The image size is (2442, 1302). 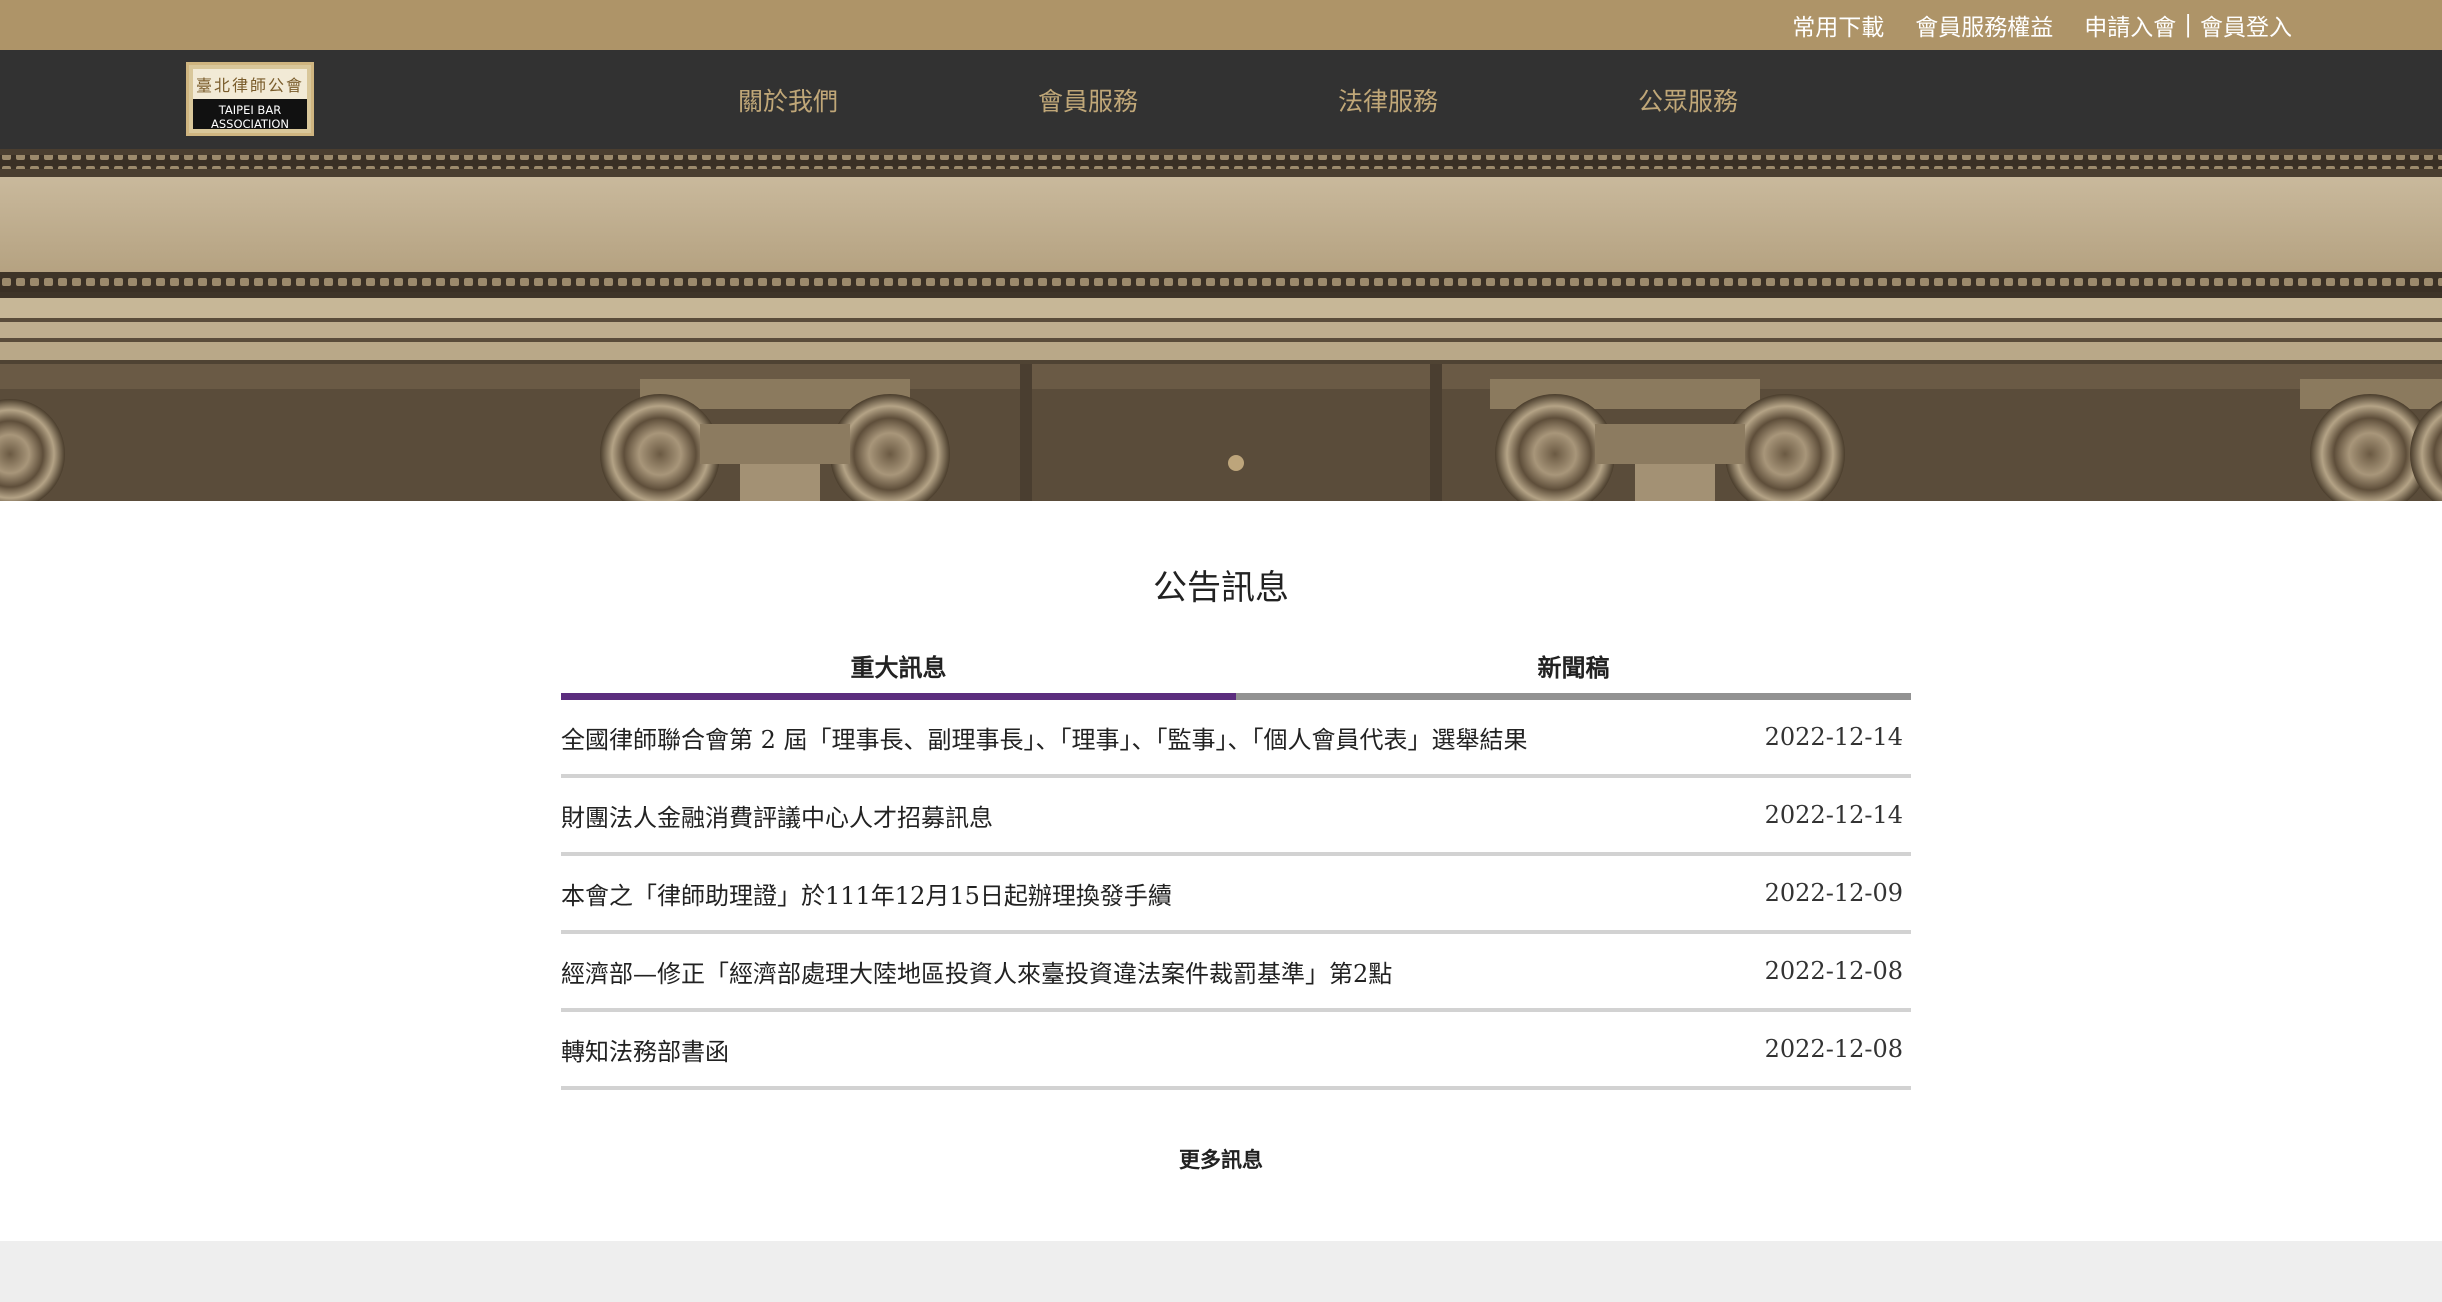 What do you see at coordinates (1833, 893) in the screenshot?
I see `news-item-date: 2022-12-09` at bounding box center [1833, 893].